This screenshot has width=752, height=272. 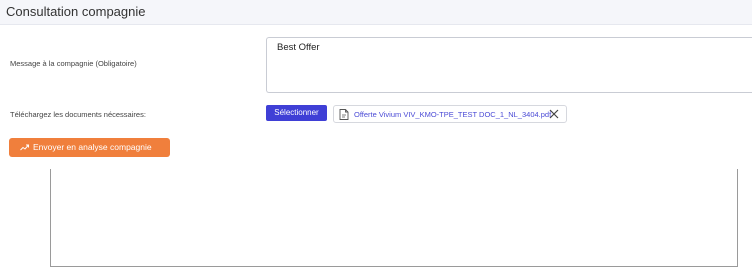 I want to click on page-header: Consultation compagnie, so click(x=376, y=12).